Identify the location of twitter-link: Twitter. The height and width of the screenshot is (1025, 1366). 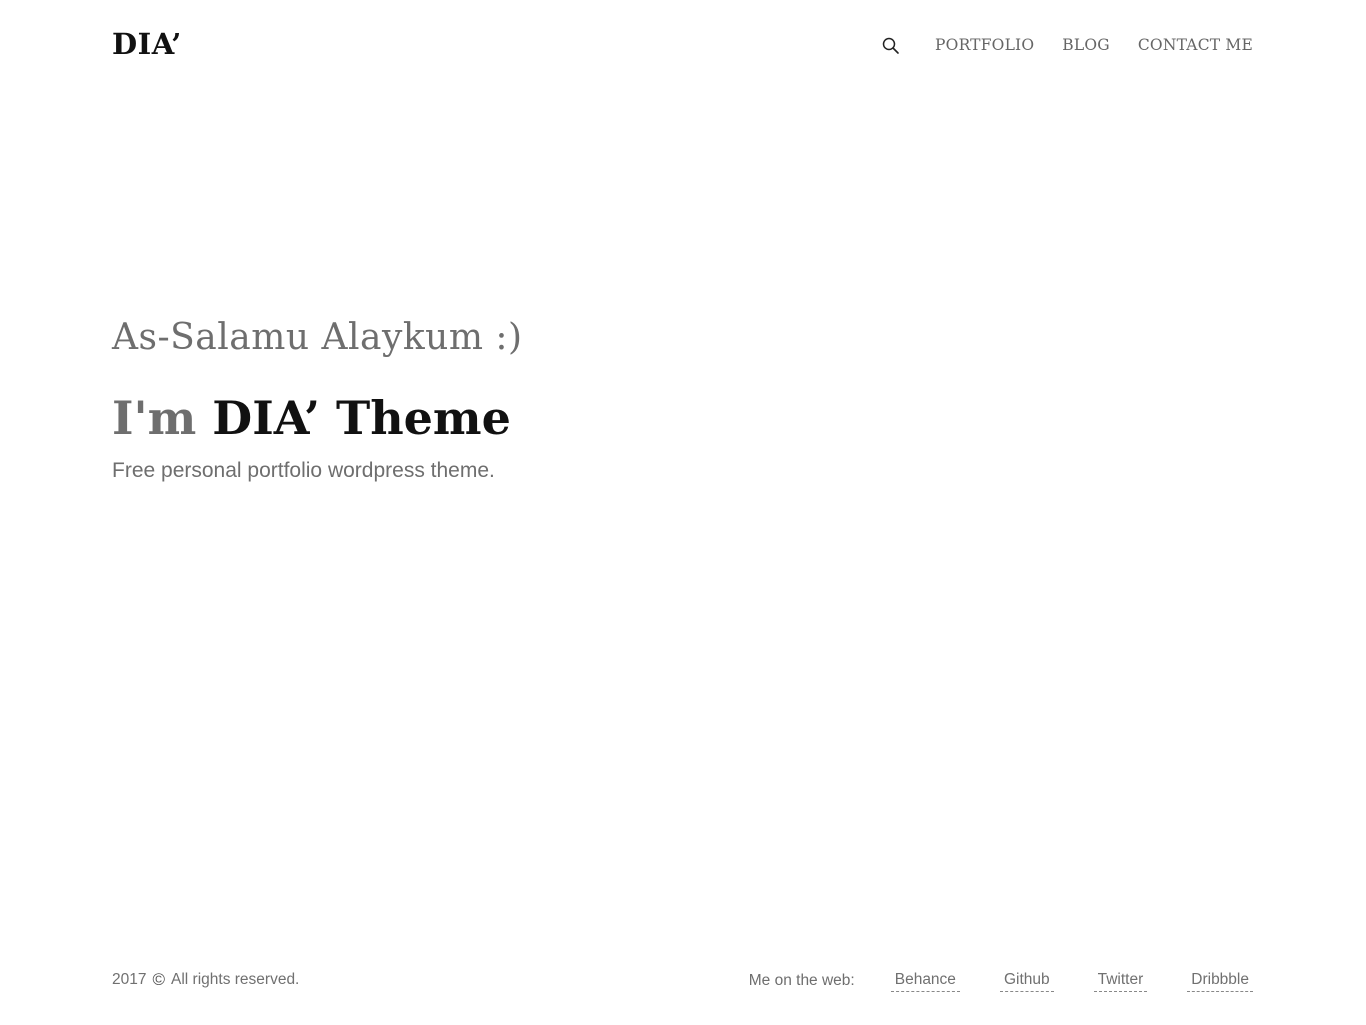
(1120, 981).